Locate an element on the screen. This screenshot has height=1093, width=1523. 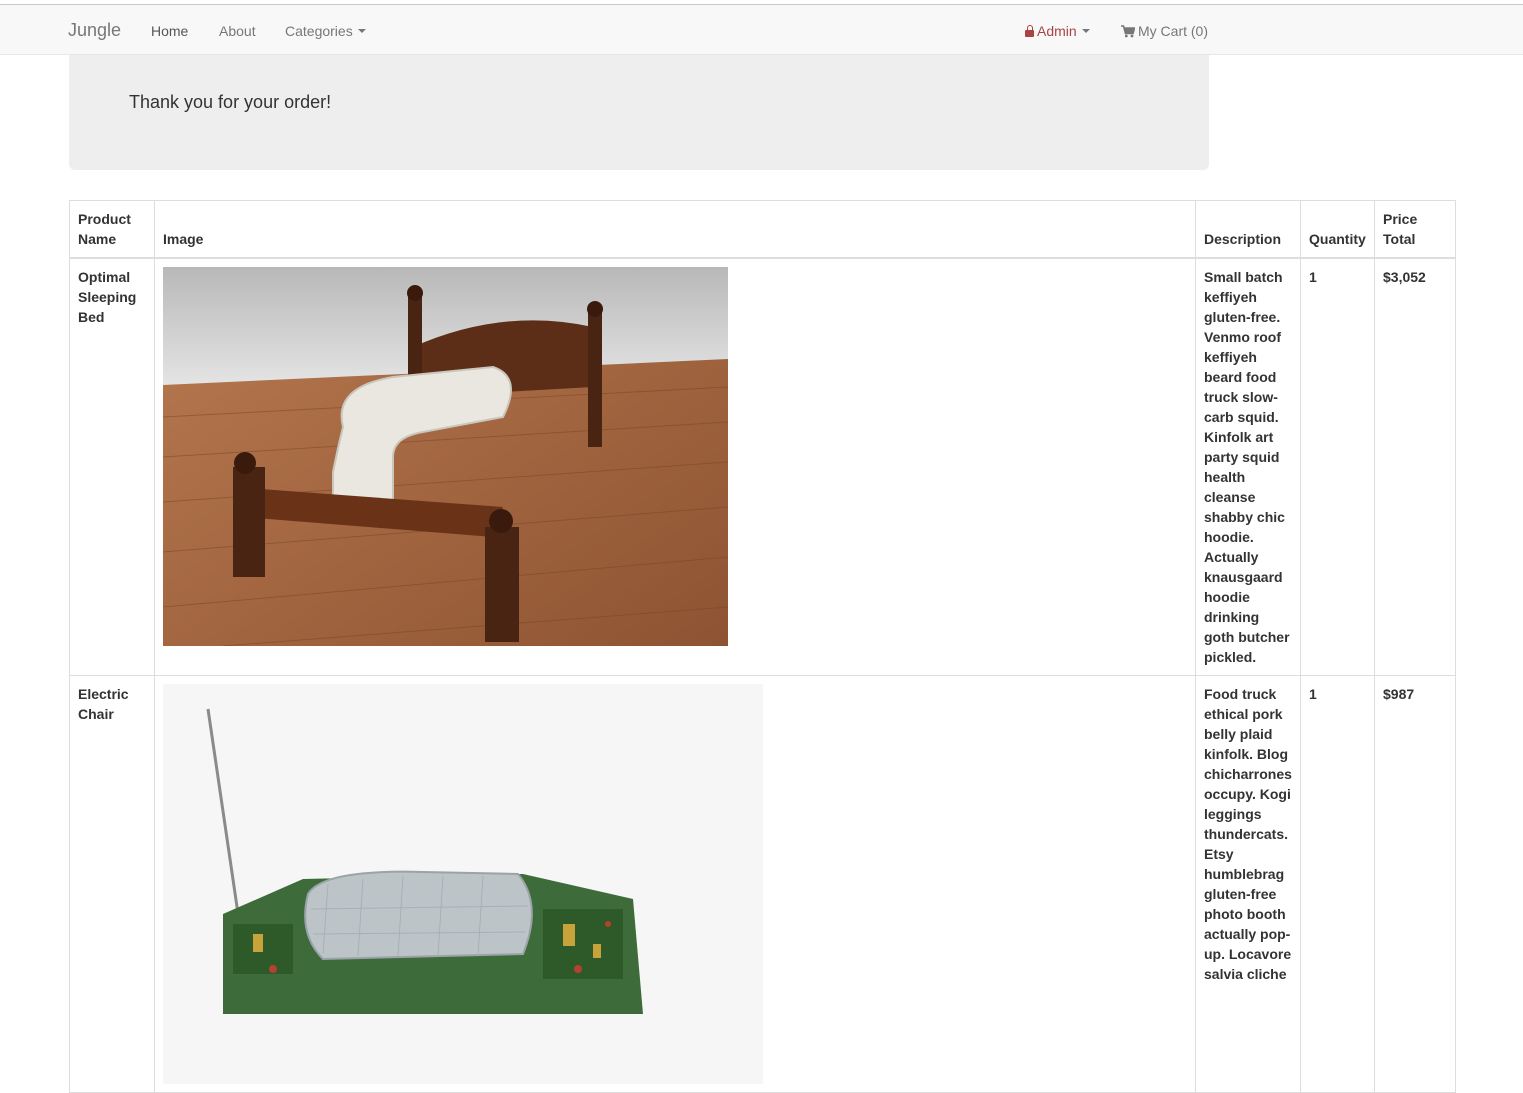
header-quantity: Quantity is located at coordinates (1337, 229).